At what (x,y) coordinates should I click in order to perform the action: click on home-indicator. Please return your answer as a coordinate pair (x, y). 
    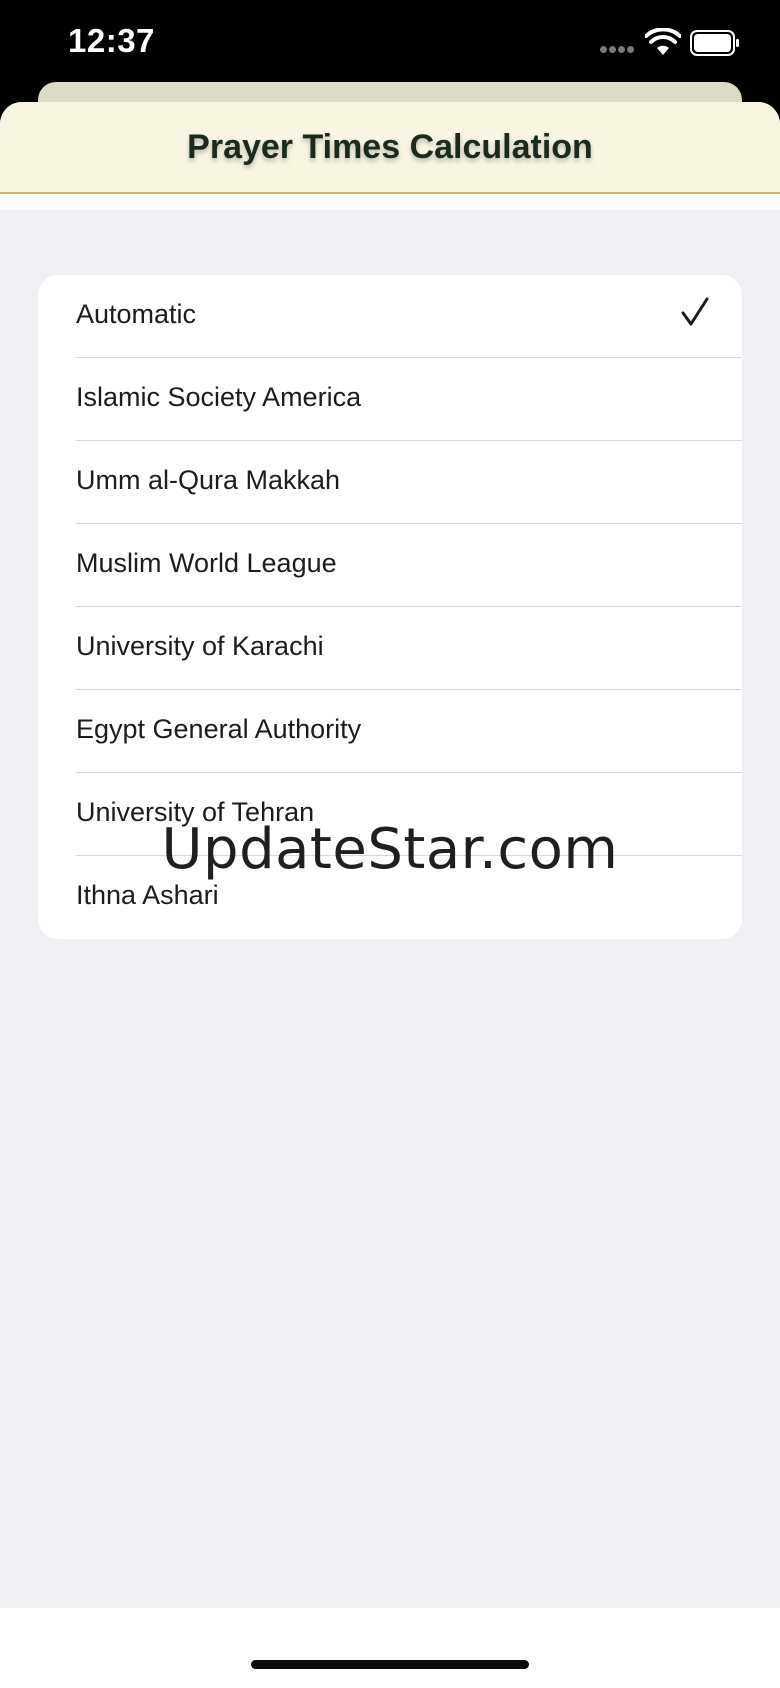
    Looking at the image, I should click on (390, 1664).